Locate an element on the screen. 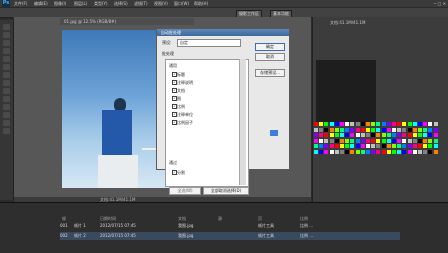  pen-tool-icon is located at coordinates (6, 107).